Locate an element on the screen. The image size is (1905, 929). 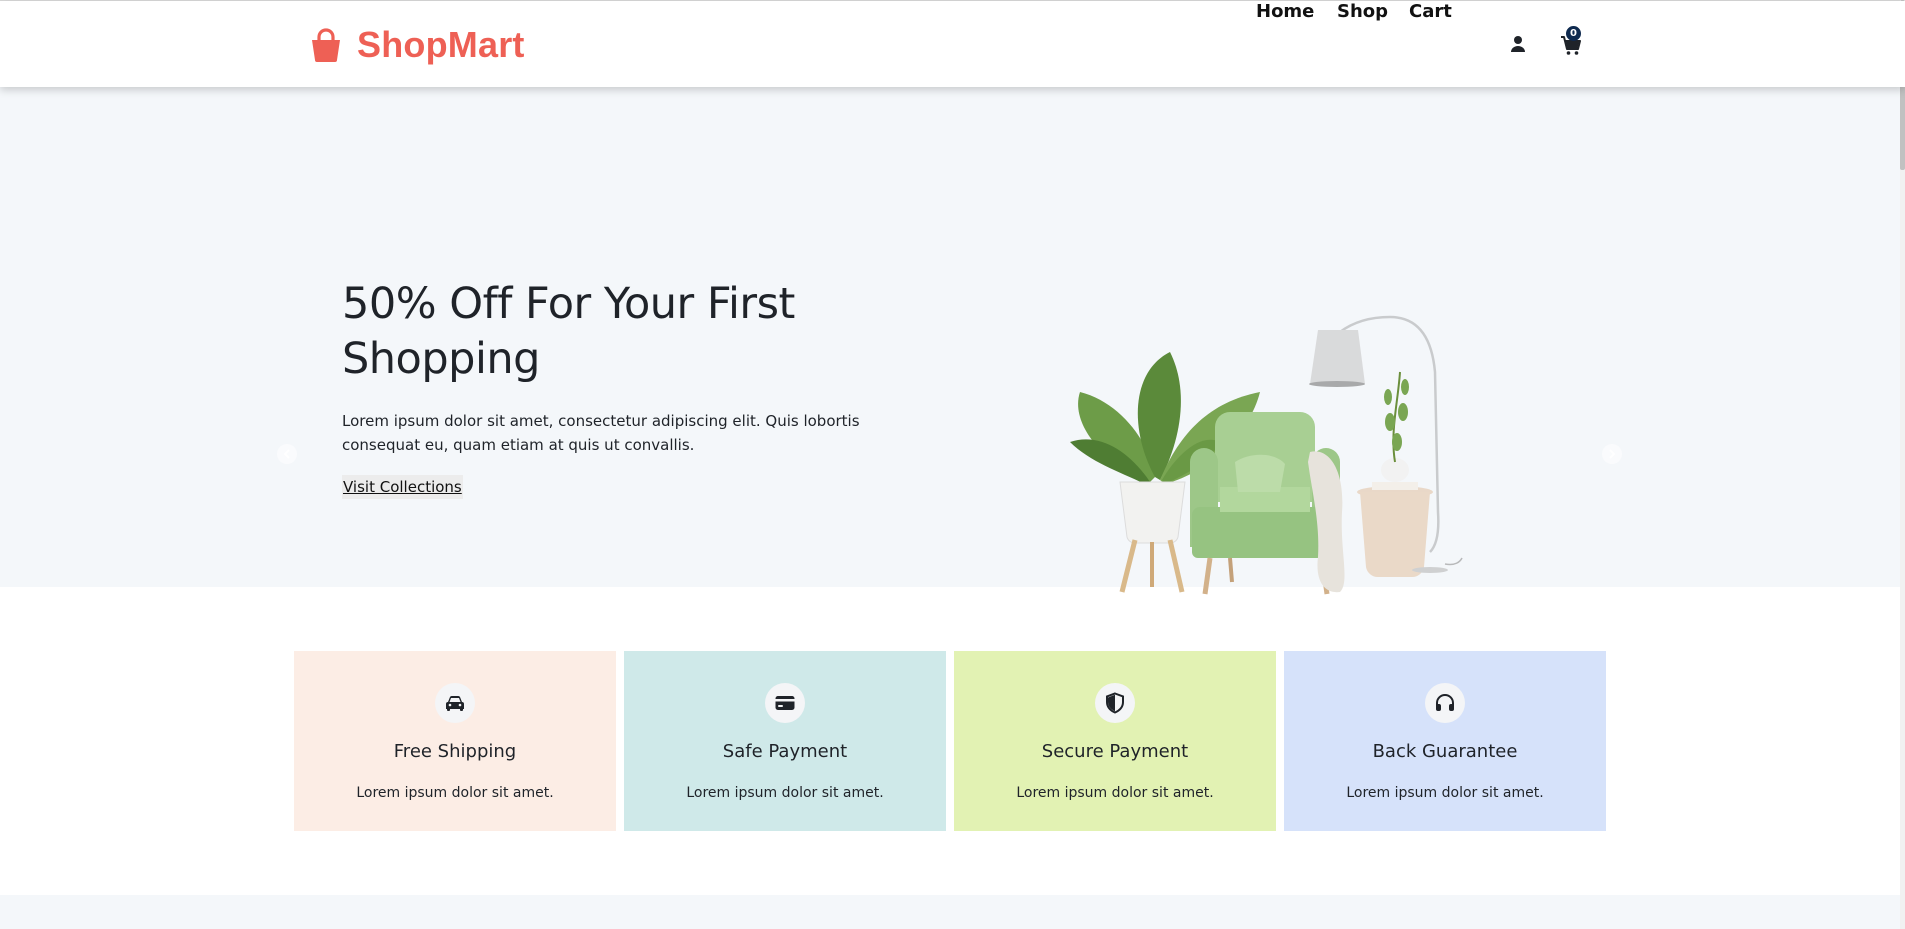
nav-shop-link: Shop is located at coordinates (1362, 11).